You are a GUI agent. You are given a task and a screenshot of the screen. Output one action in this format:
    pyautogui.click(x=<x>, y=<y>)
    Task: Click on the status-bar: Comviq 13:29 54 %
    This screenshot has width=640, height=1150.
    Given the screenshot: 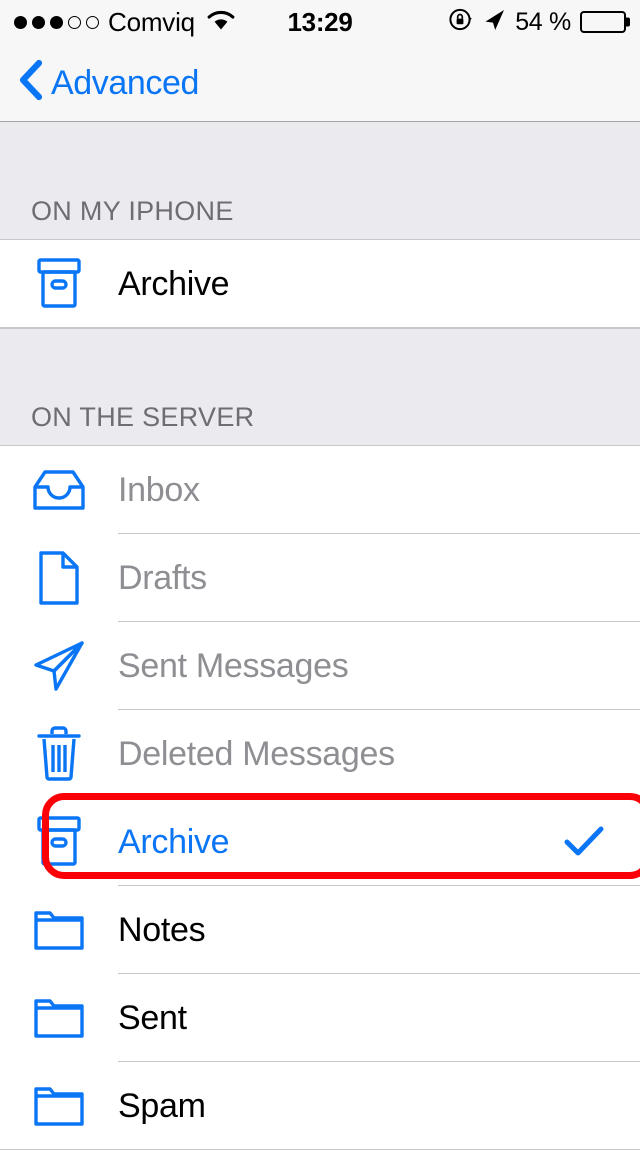 What is the action you would take?
    pyautogui.click(x=320, y=22)
    